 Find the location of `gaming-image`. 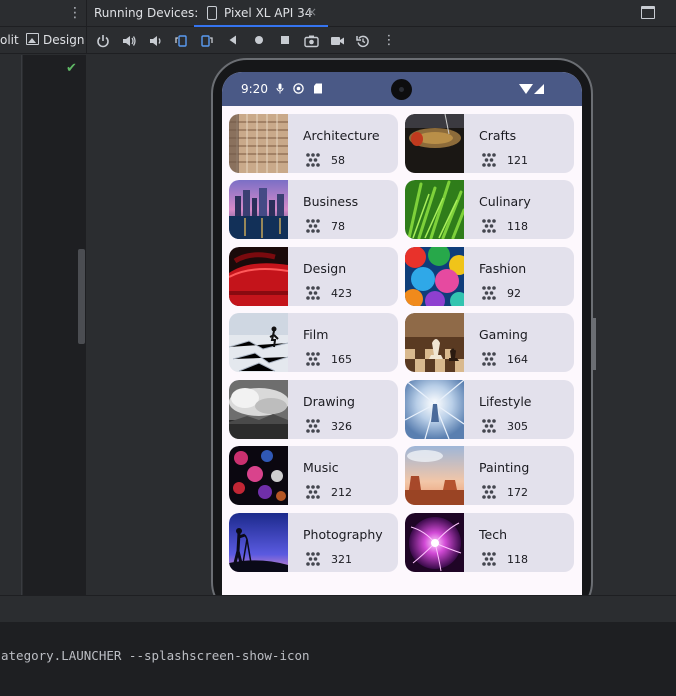

gaming-image is located at coordinates (434, 342).